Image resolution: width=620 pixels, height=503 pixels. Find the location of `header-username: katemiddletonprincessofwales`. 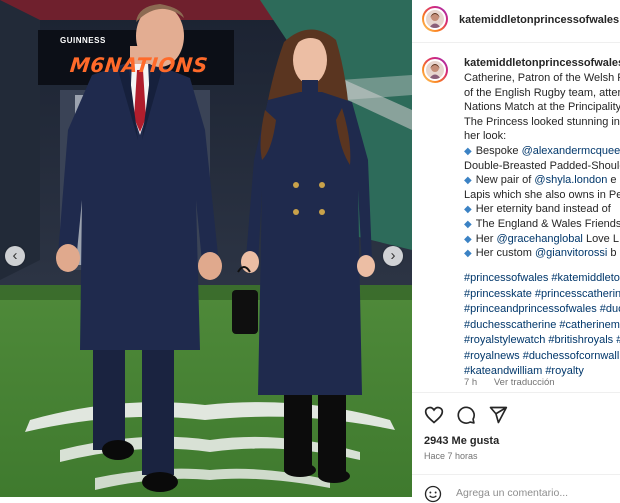

header-username: katemiddletonprincessofwales is located at coordinates (539, 20).